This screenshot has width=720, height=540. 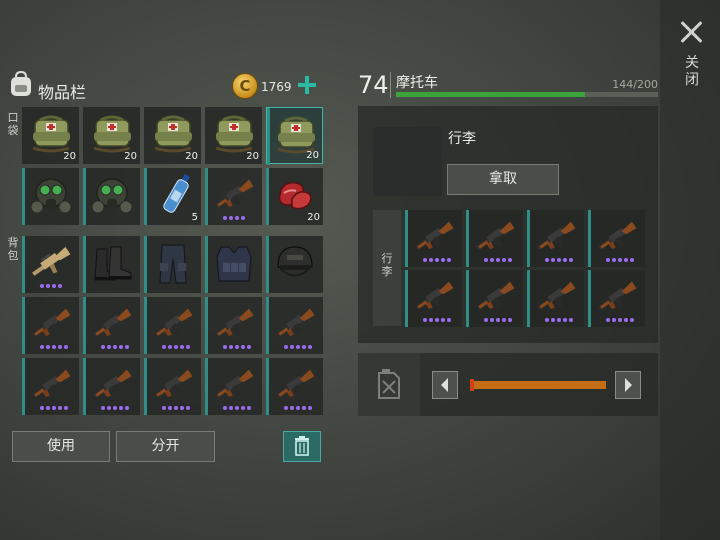 I want to click on fuel-increase-button, so click(x=628, y=385).